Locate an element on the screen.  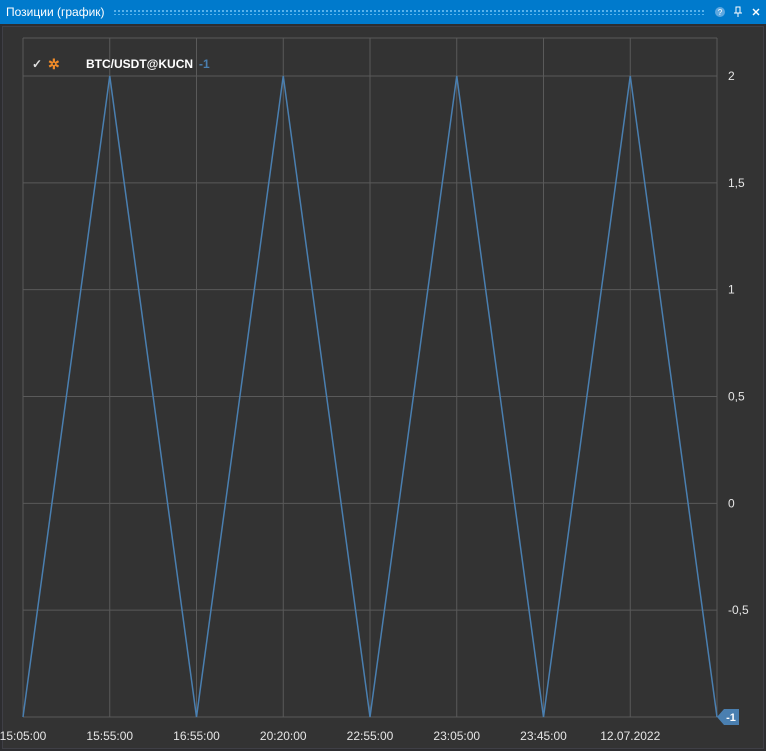
y-tick-label: 2 is located at coordinates (731, 76).